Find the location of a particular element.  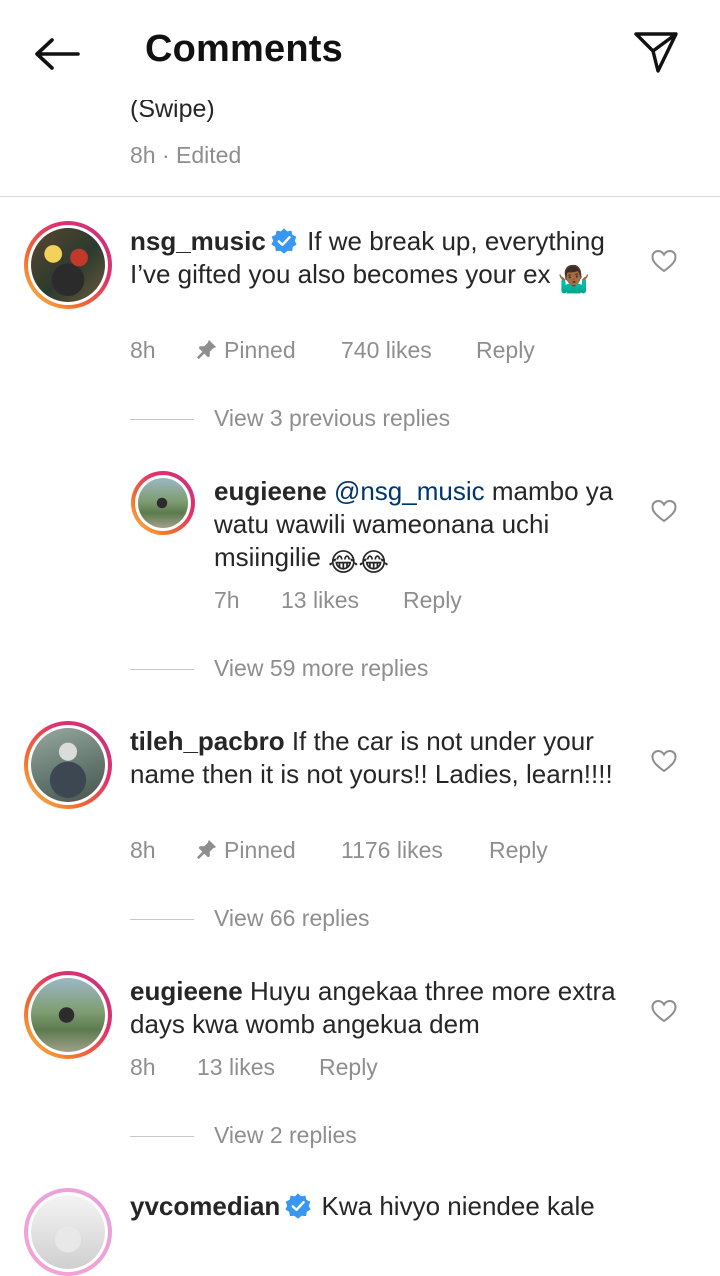

view-replies-label: View 59 more replies is located at coordinates (321, 668).